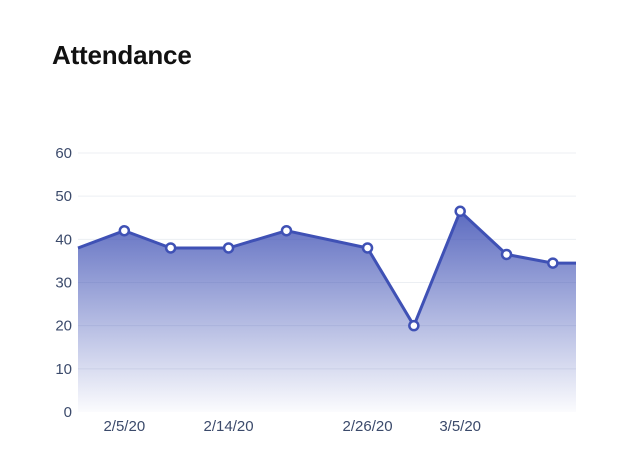  What do you see at coordinates (124, 230) in the screenshot?
I see `data-point-2/5/20` at bounding box center [124, 230].